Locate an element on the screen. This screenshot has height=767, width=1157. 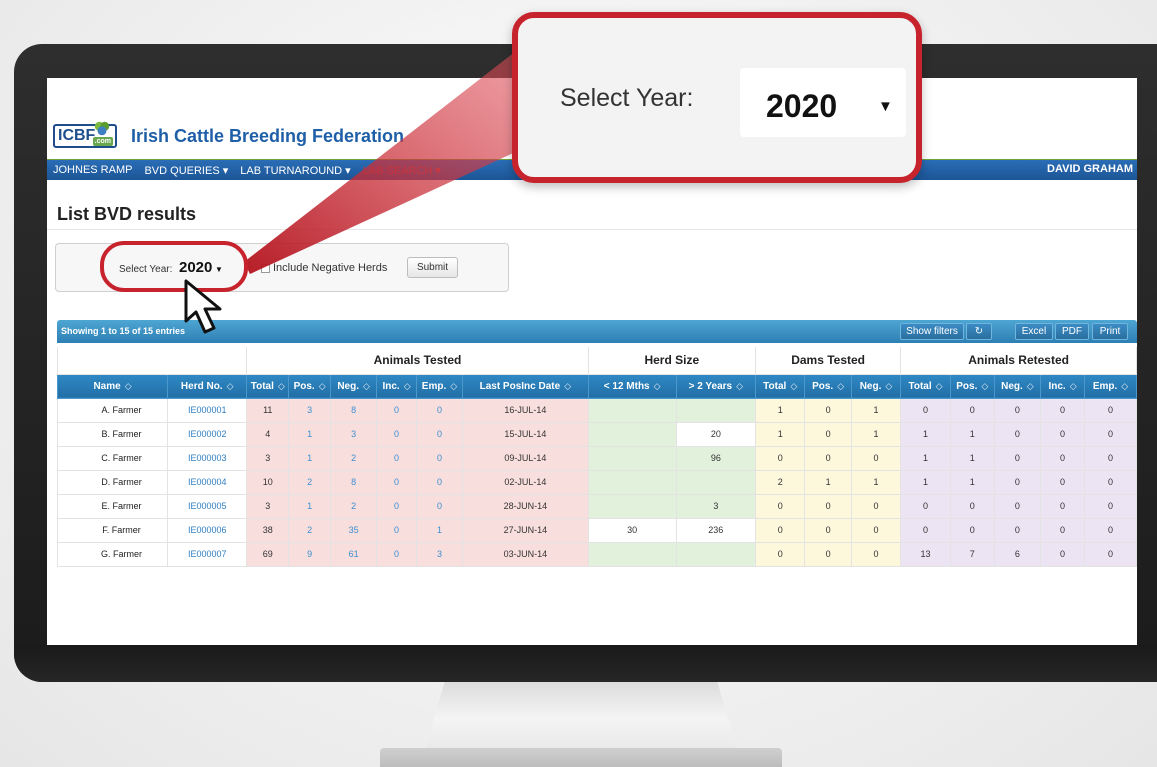
table-row: A. Farmer IE000001 11 3 8 0 0 16-JUL-14 1 0 1 0 0 0 0 0 is located at coordinates (596, 410).